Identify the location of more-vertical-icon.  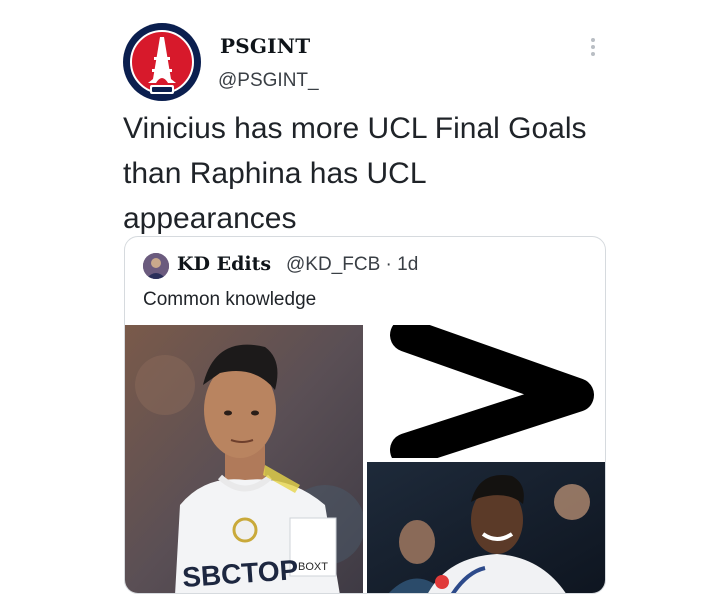
(593, 47).